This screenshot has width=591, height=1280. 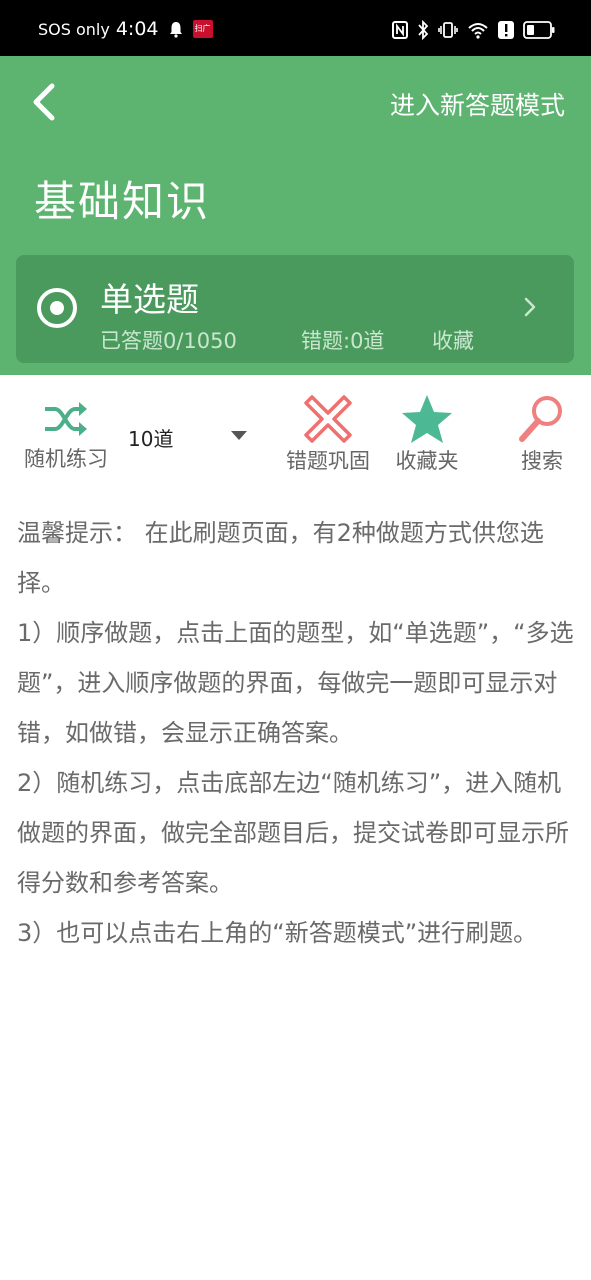 I want to click on favorites-button: 收藏夹, so click(x=427, y=434).